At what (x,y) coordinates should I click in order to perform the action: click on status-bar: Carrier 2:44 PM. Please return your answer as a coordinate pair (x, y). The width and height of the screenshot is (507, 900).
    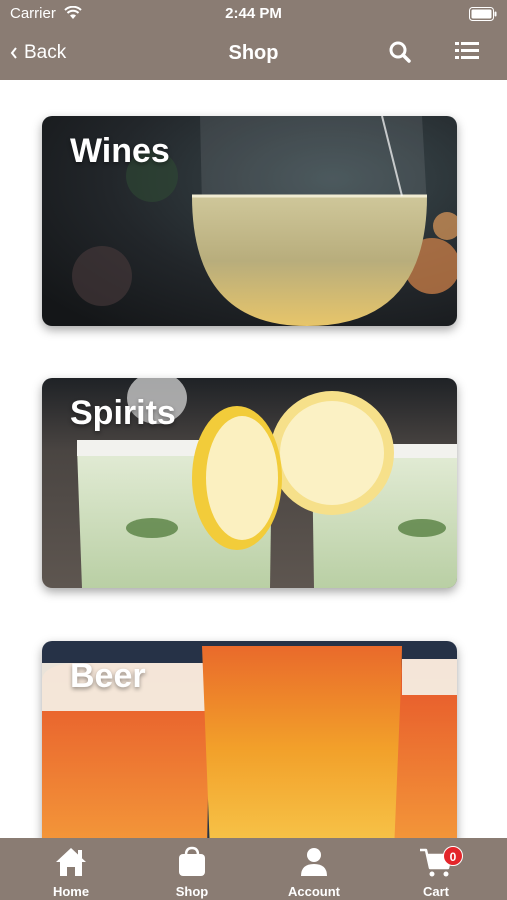
    Looking at the image, I should click on (253, 14).